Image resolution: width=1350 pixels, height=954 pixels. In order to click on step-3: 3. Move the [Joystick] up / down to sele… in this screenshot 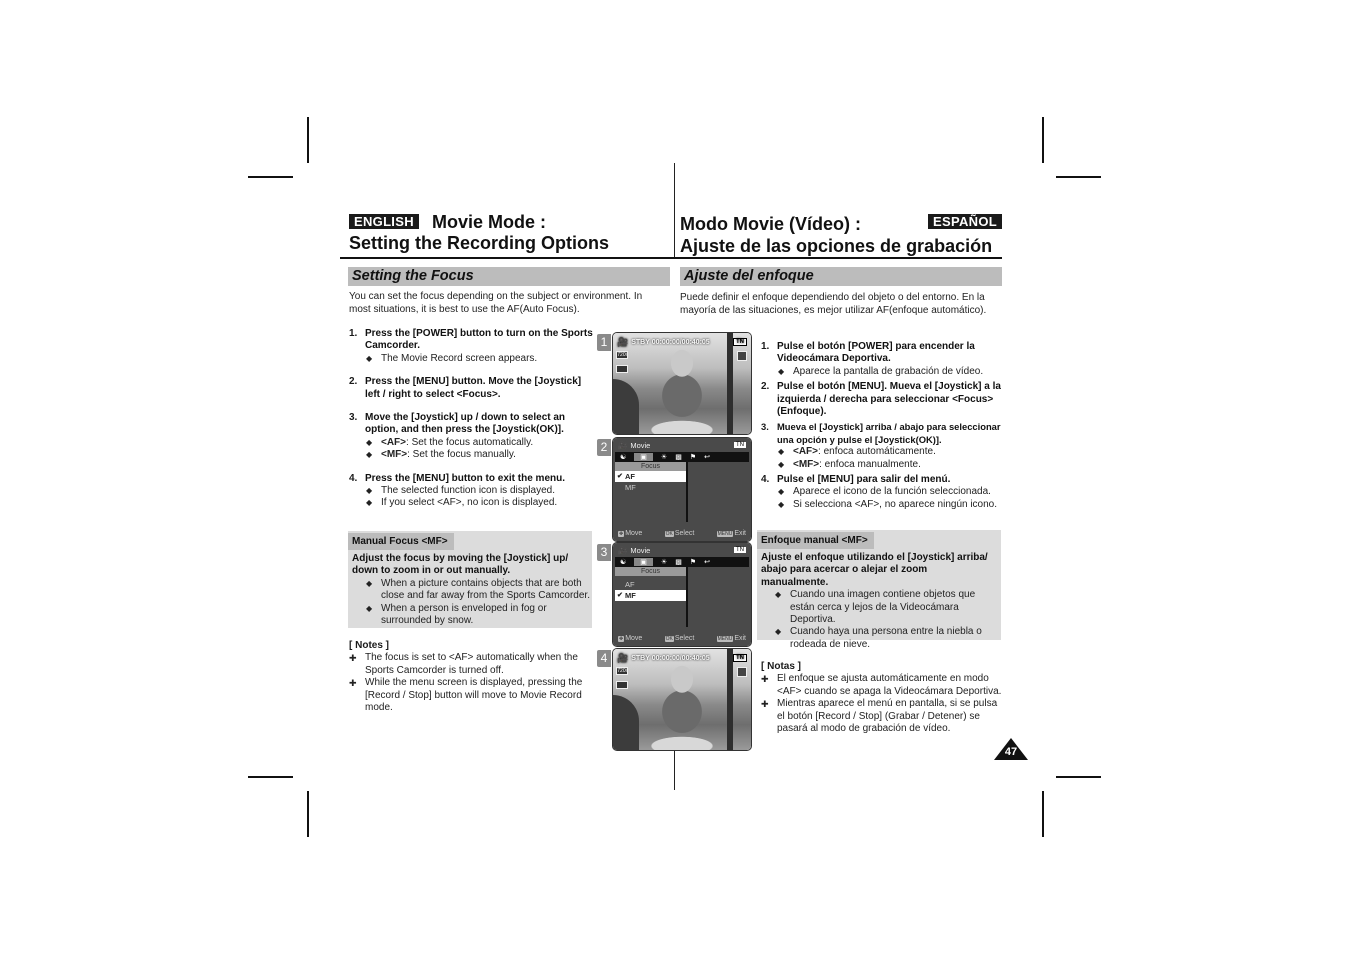, I will do `click(471, 437)`.